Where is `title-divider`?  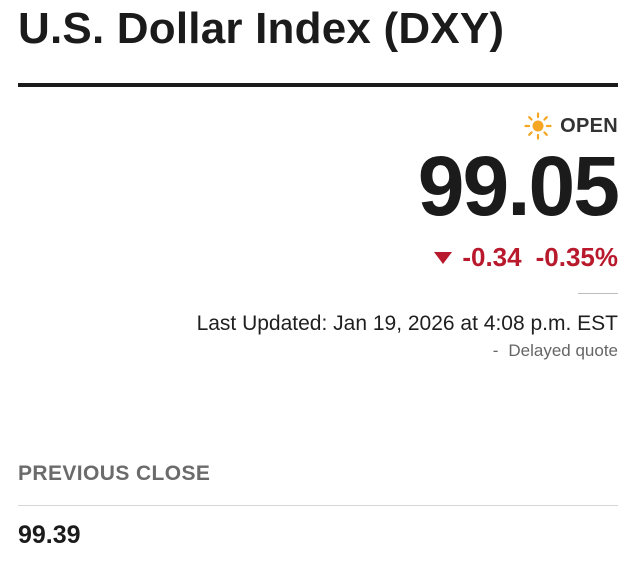 title-divider is located at coordinates (318, 85).